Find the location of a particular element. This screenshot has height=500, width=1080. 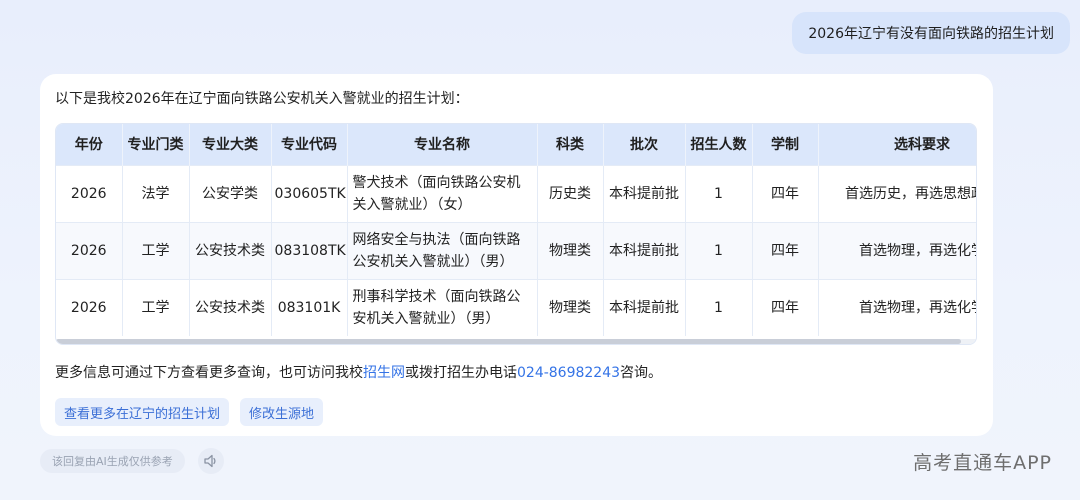

chip-label: 查看更多在辽宁的招生计划 is located at coordinates (142, 414).